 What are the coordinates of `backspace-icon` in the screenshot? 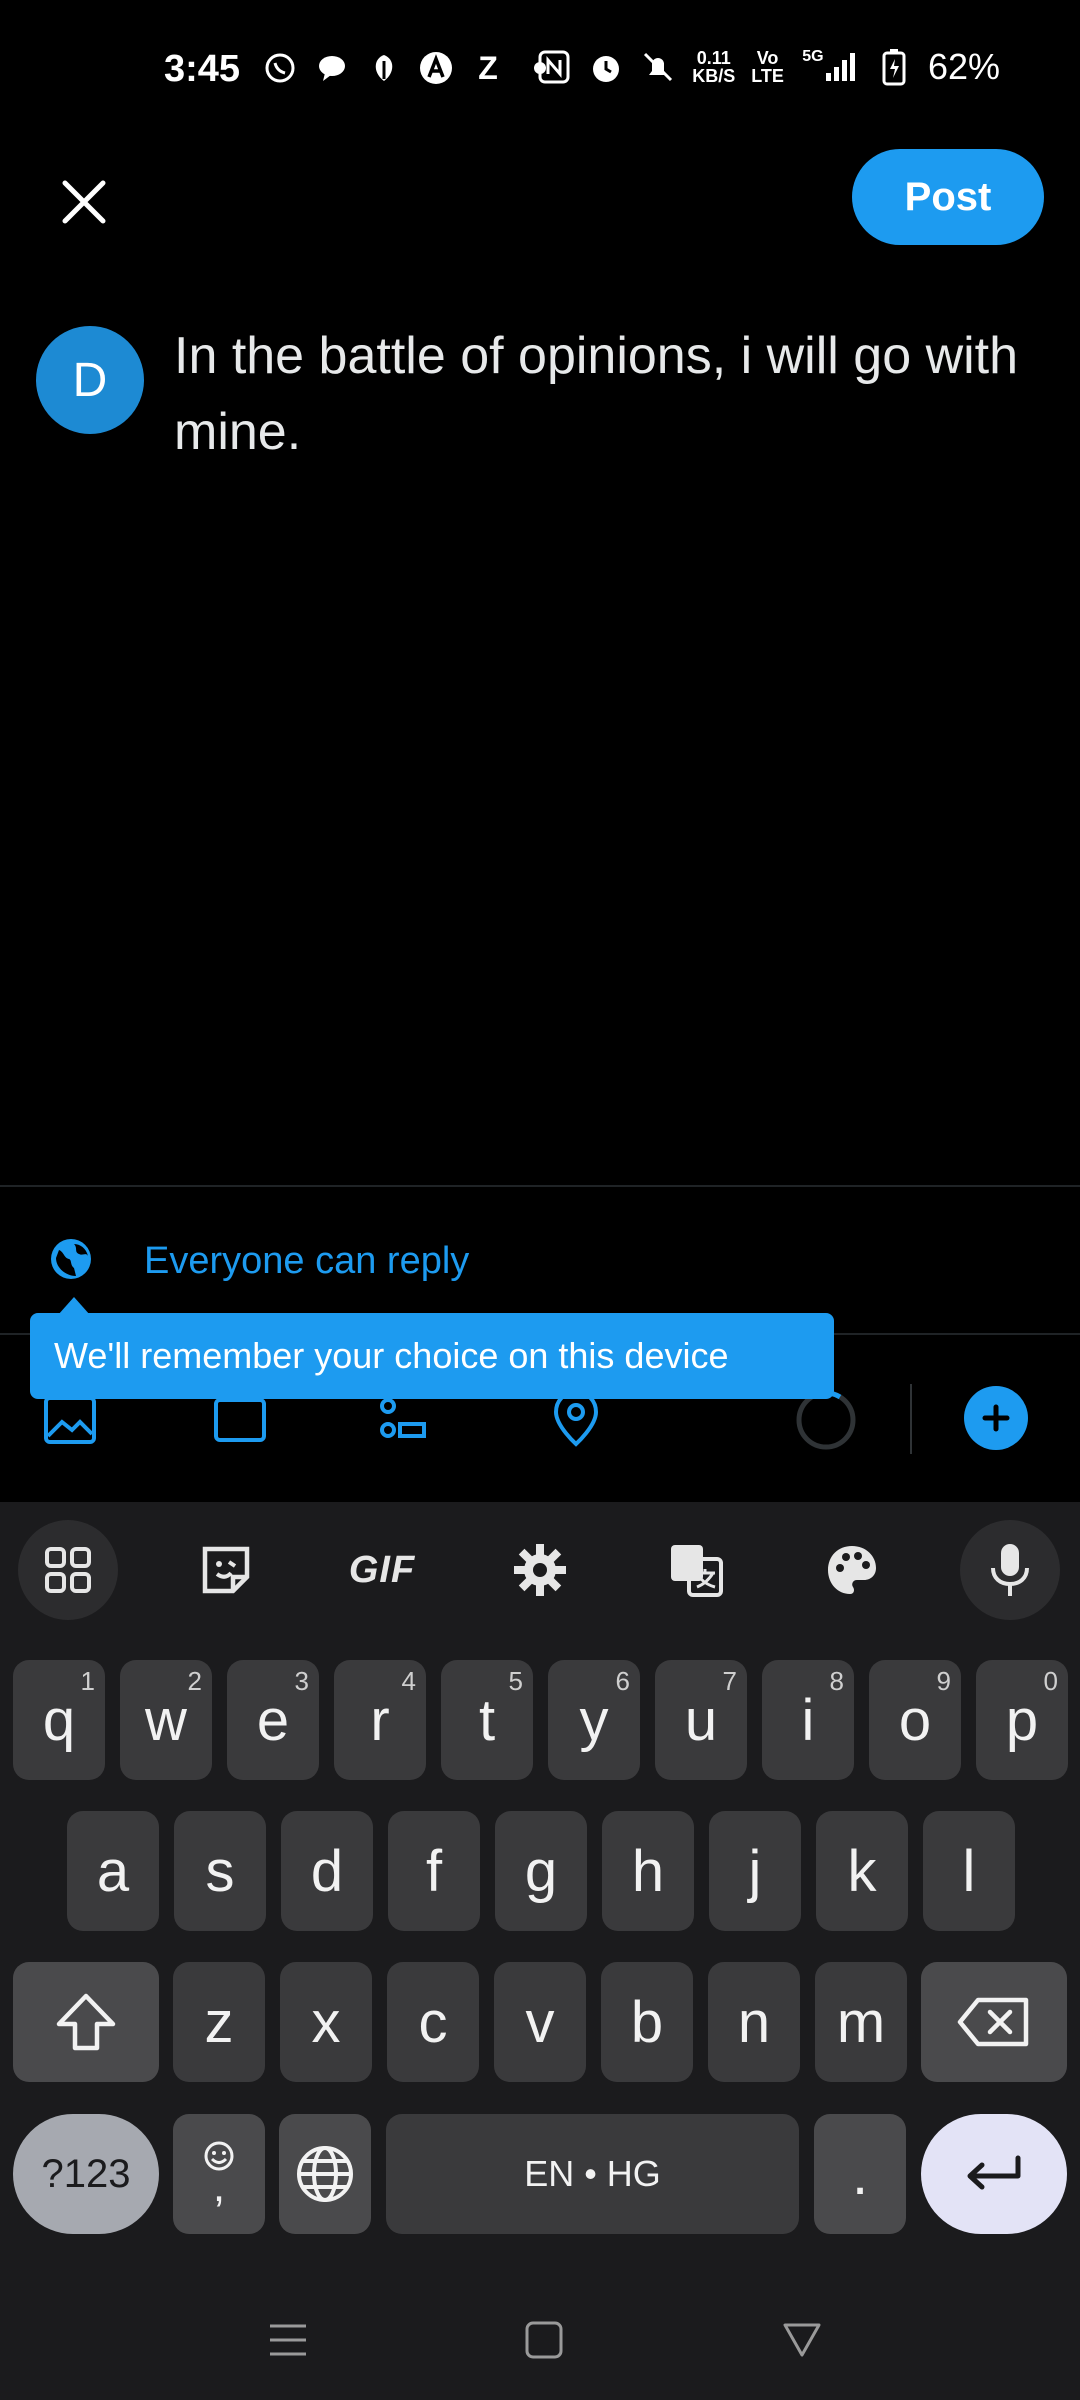 It's located at (993, 2022).